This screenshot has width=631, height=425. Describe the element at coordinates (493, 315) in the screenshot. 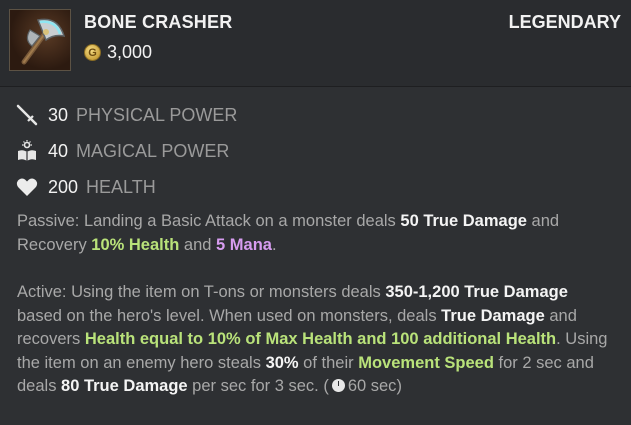

I see `active-true-damage: True Damage` at that location.